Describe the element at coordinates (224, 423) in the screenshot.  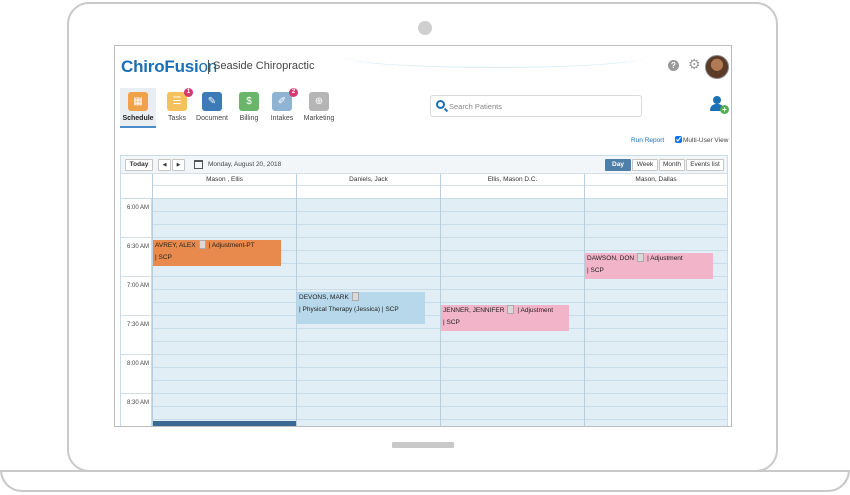
I see `appointment-partial` at that location.